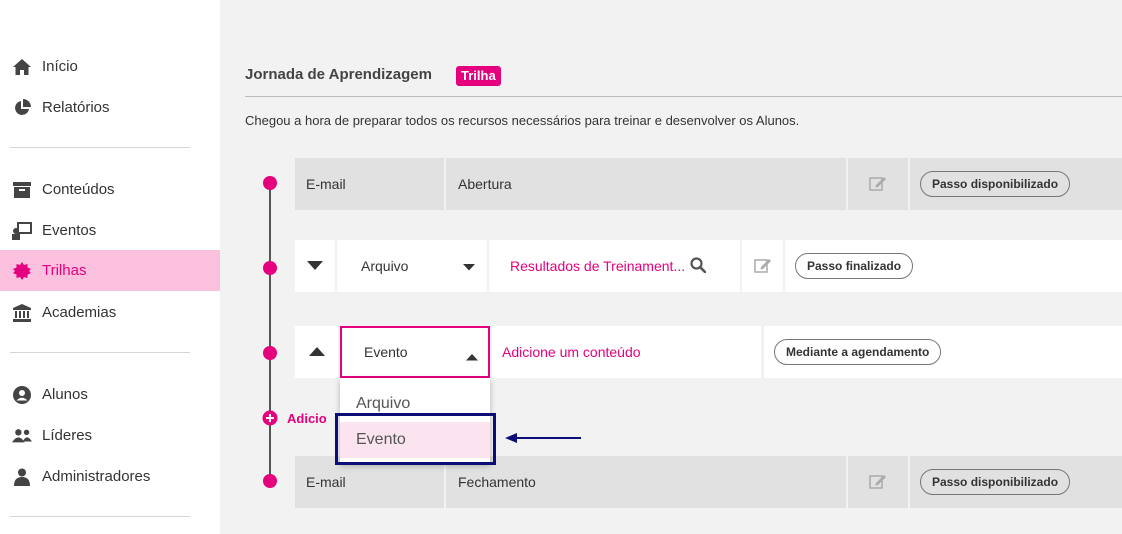 Image resolution: width=1122 pixels, height=534 pixels. What do you see at coordinates (96, 476) in the screenshot?
I see `sidebar-item-label: Administradores` at bounding box center [96, 476].